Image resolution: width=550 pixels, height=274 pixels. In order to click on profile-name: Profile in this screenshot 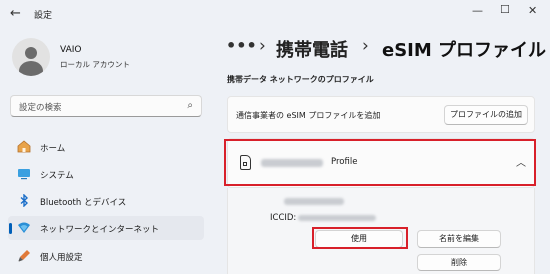, I will do `click(344, 162)`.